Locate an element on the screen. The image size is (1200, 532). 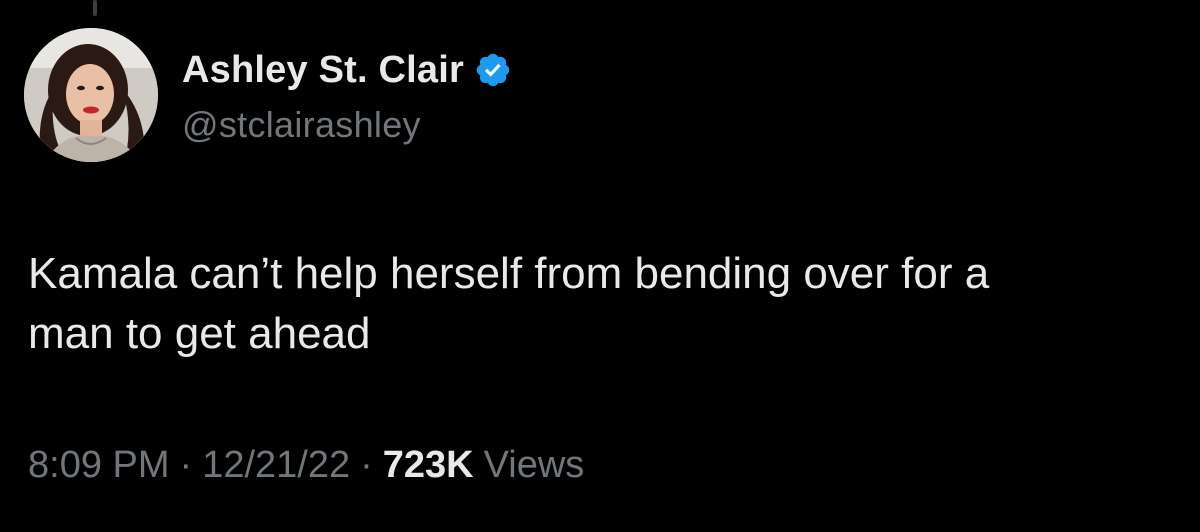
views-count: 723K is located at coordinates (428, 465).